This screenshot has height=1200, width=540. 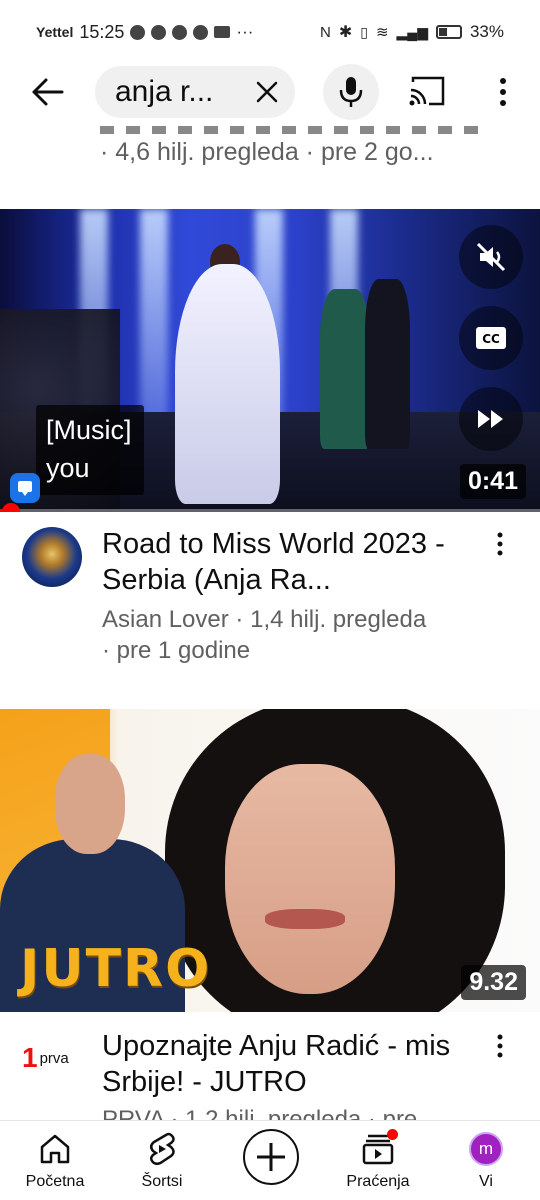 I want to click on fast-forward-icon, so click(x=490, y=419).